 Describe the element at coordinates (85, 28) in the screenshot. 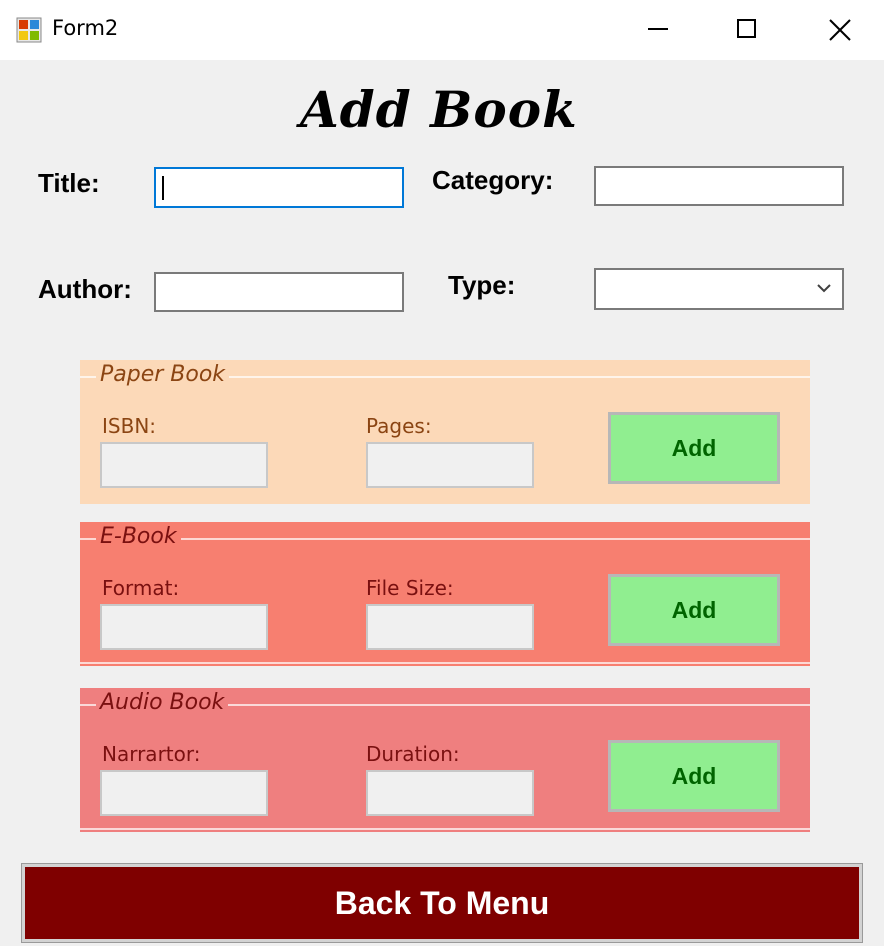

I see `window-title: Form2` at that location.